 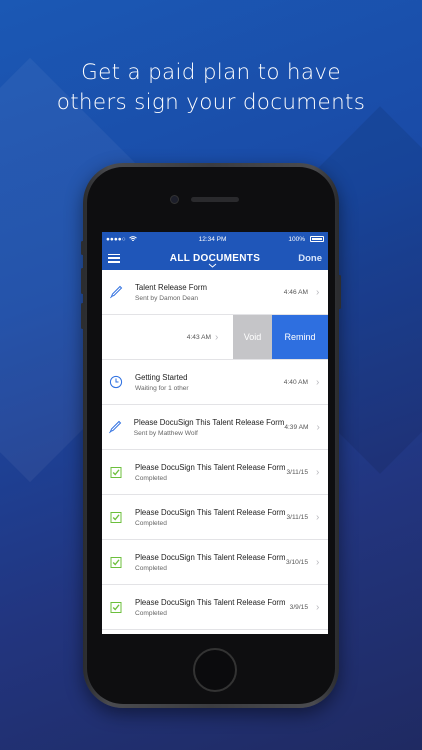 I want to click on chevron-down-icon, so click(x=212, y=265).